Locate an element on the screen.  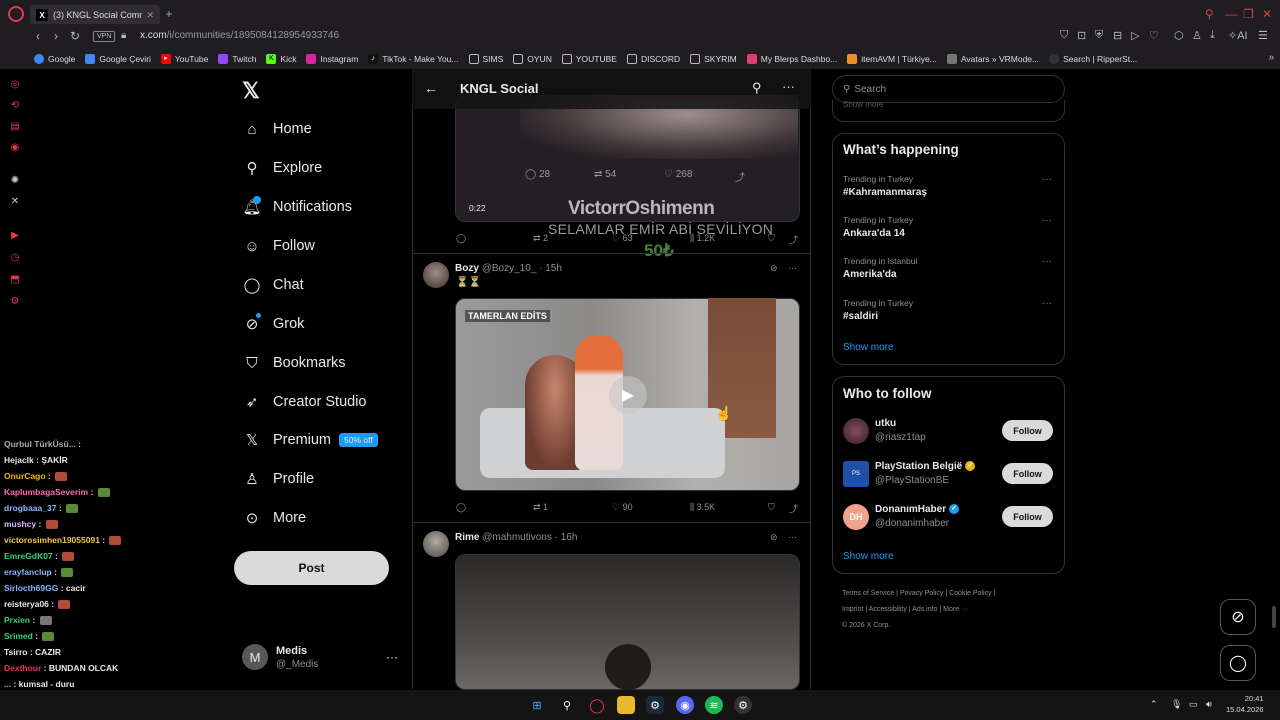
messages-fab-icon: ◯ is located at coordinates (1238, 663).